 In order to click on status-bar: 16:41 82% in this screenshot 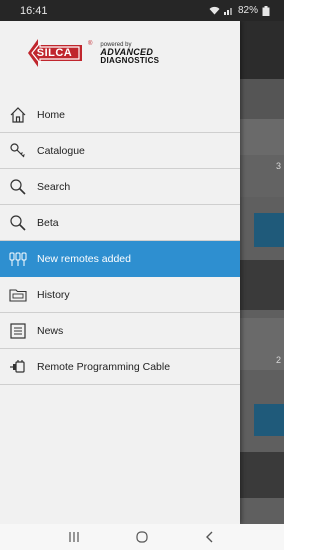, I will do `click(142, 10)`.